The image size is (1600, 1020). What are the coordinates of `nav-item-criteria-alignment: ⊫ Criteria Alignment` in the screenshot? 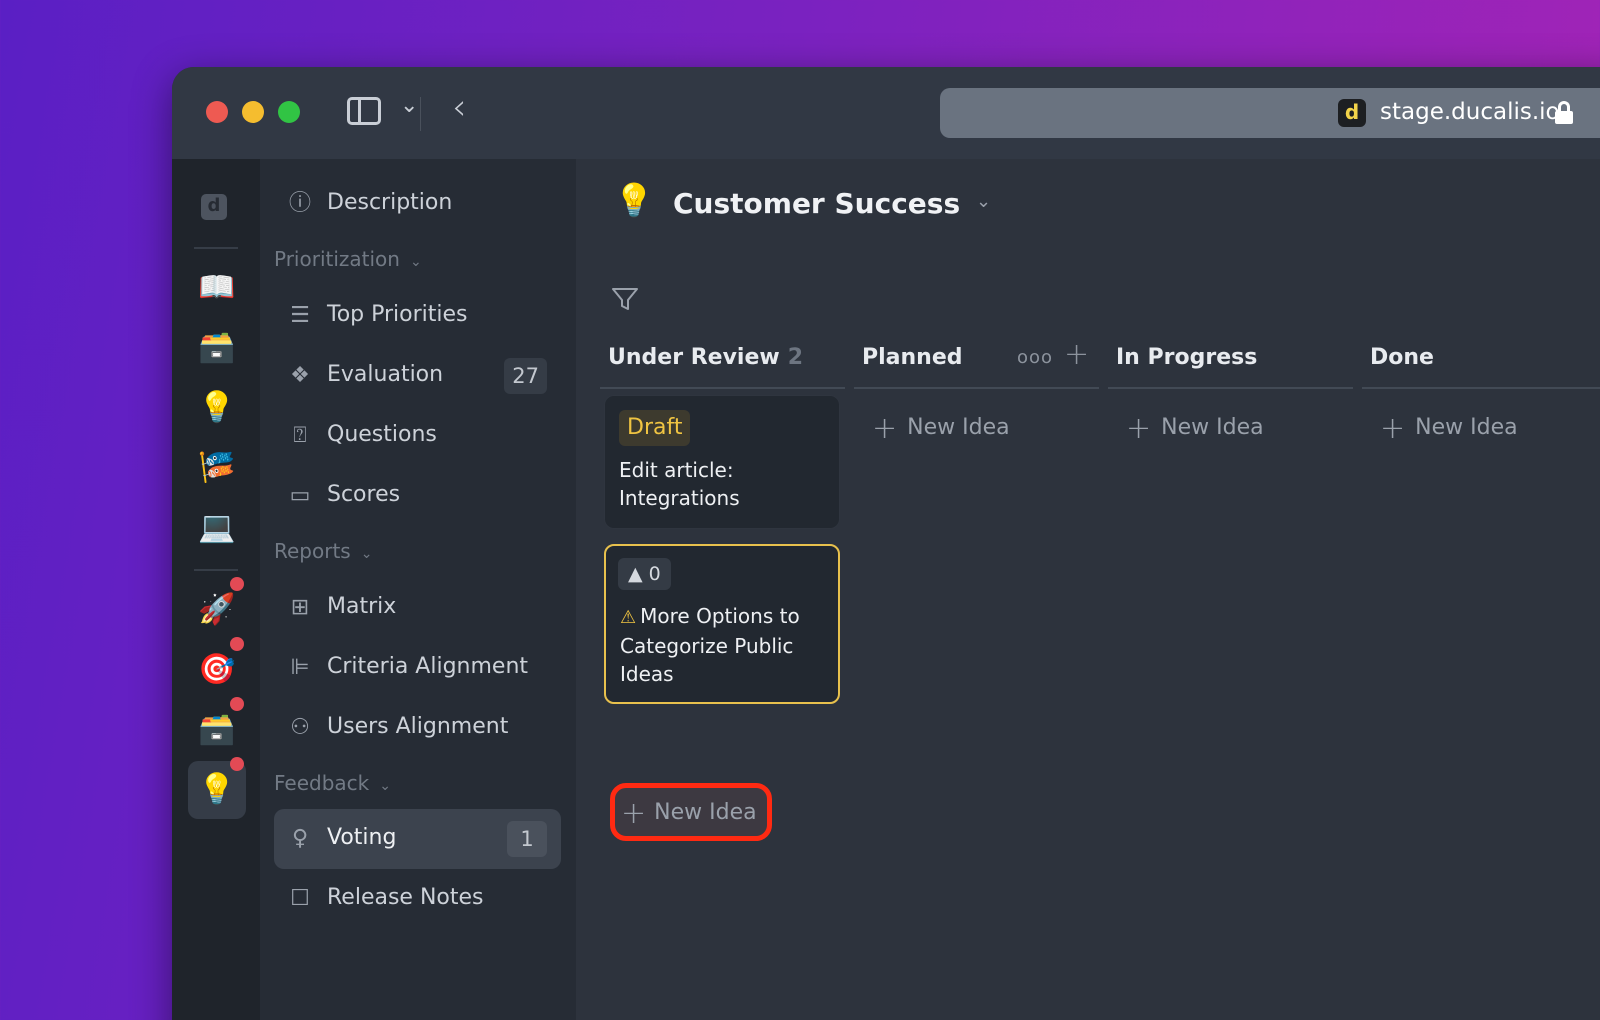 It's located at (417, 668).